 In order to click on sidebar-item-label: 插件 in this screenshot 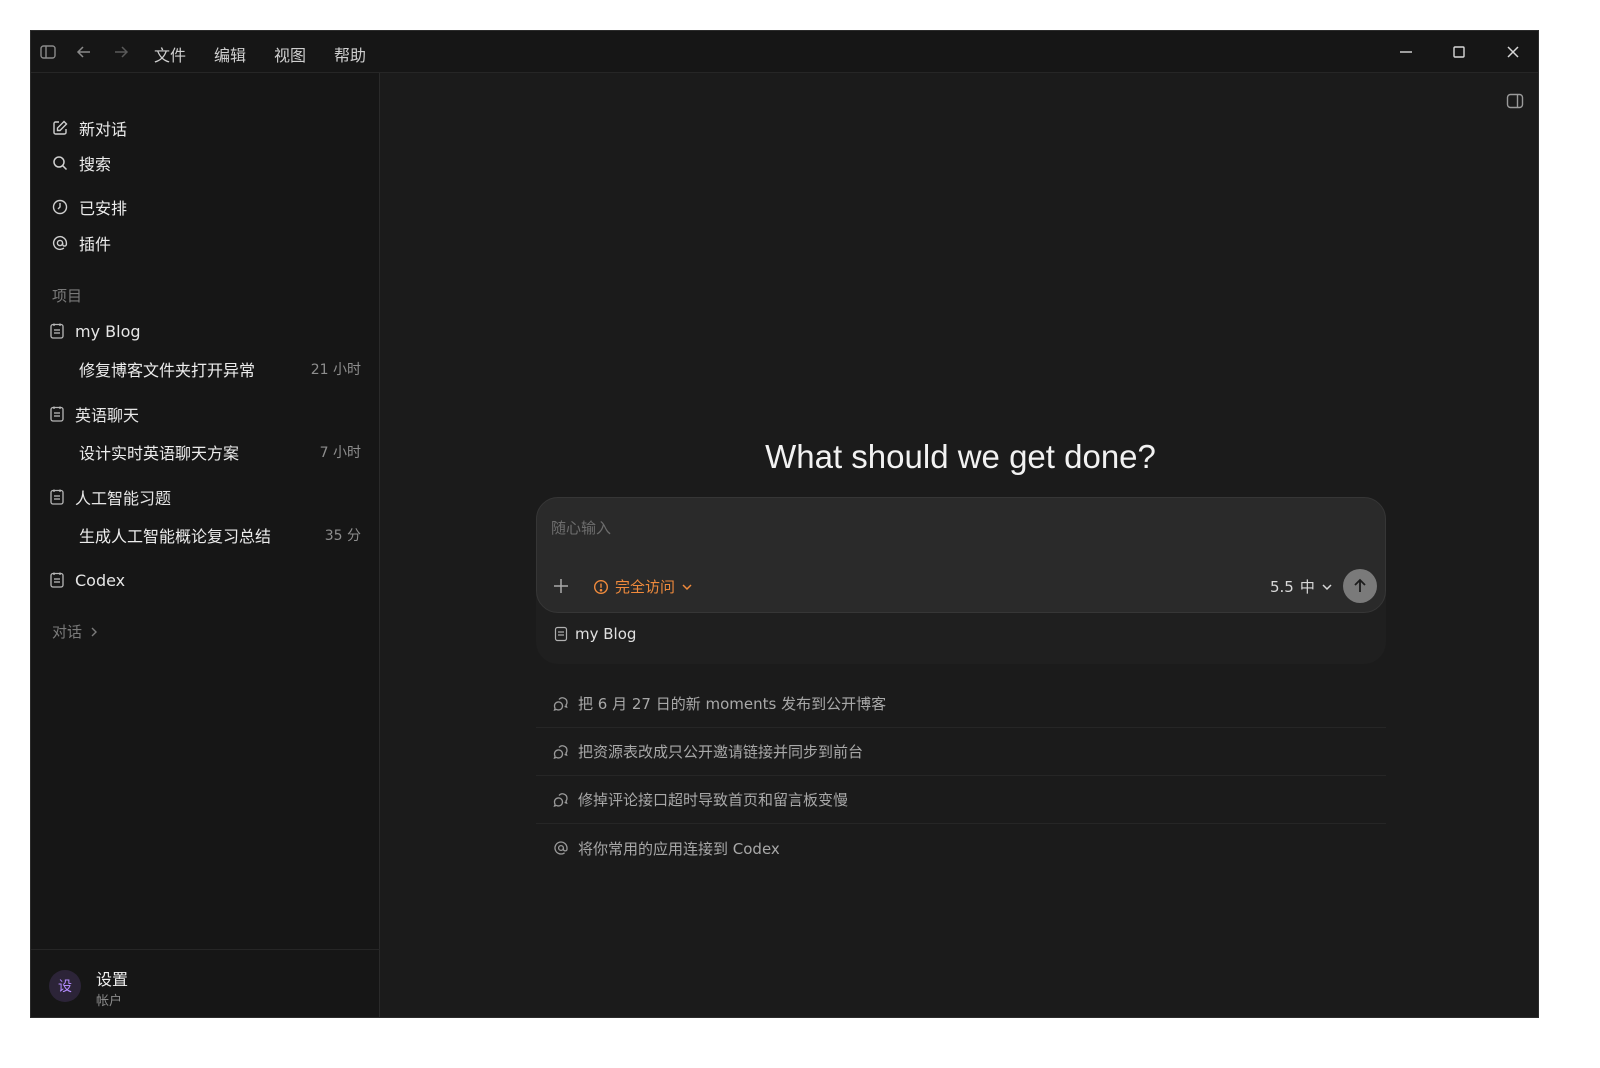, I will do `click(95, 244)`.